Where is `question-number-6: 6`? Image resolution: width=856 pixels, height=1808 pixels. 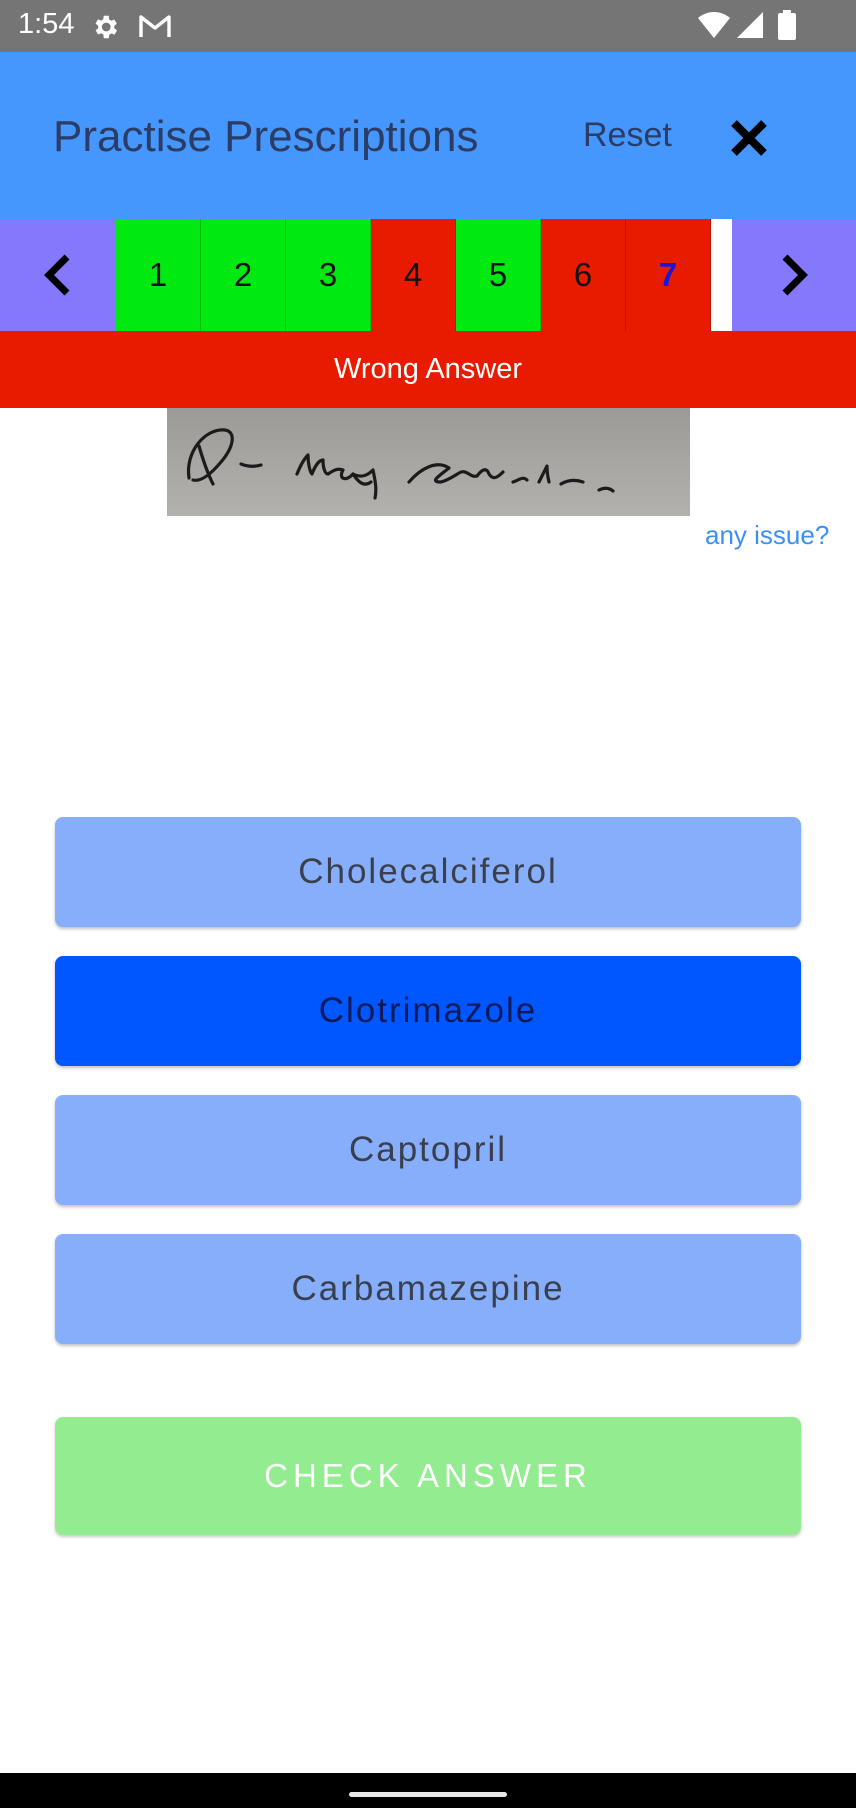
question-number-6: 6 is located at coordinates (583, 275).